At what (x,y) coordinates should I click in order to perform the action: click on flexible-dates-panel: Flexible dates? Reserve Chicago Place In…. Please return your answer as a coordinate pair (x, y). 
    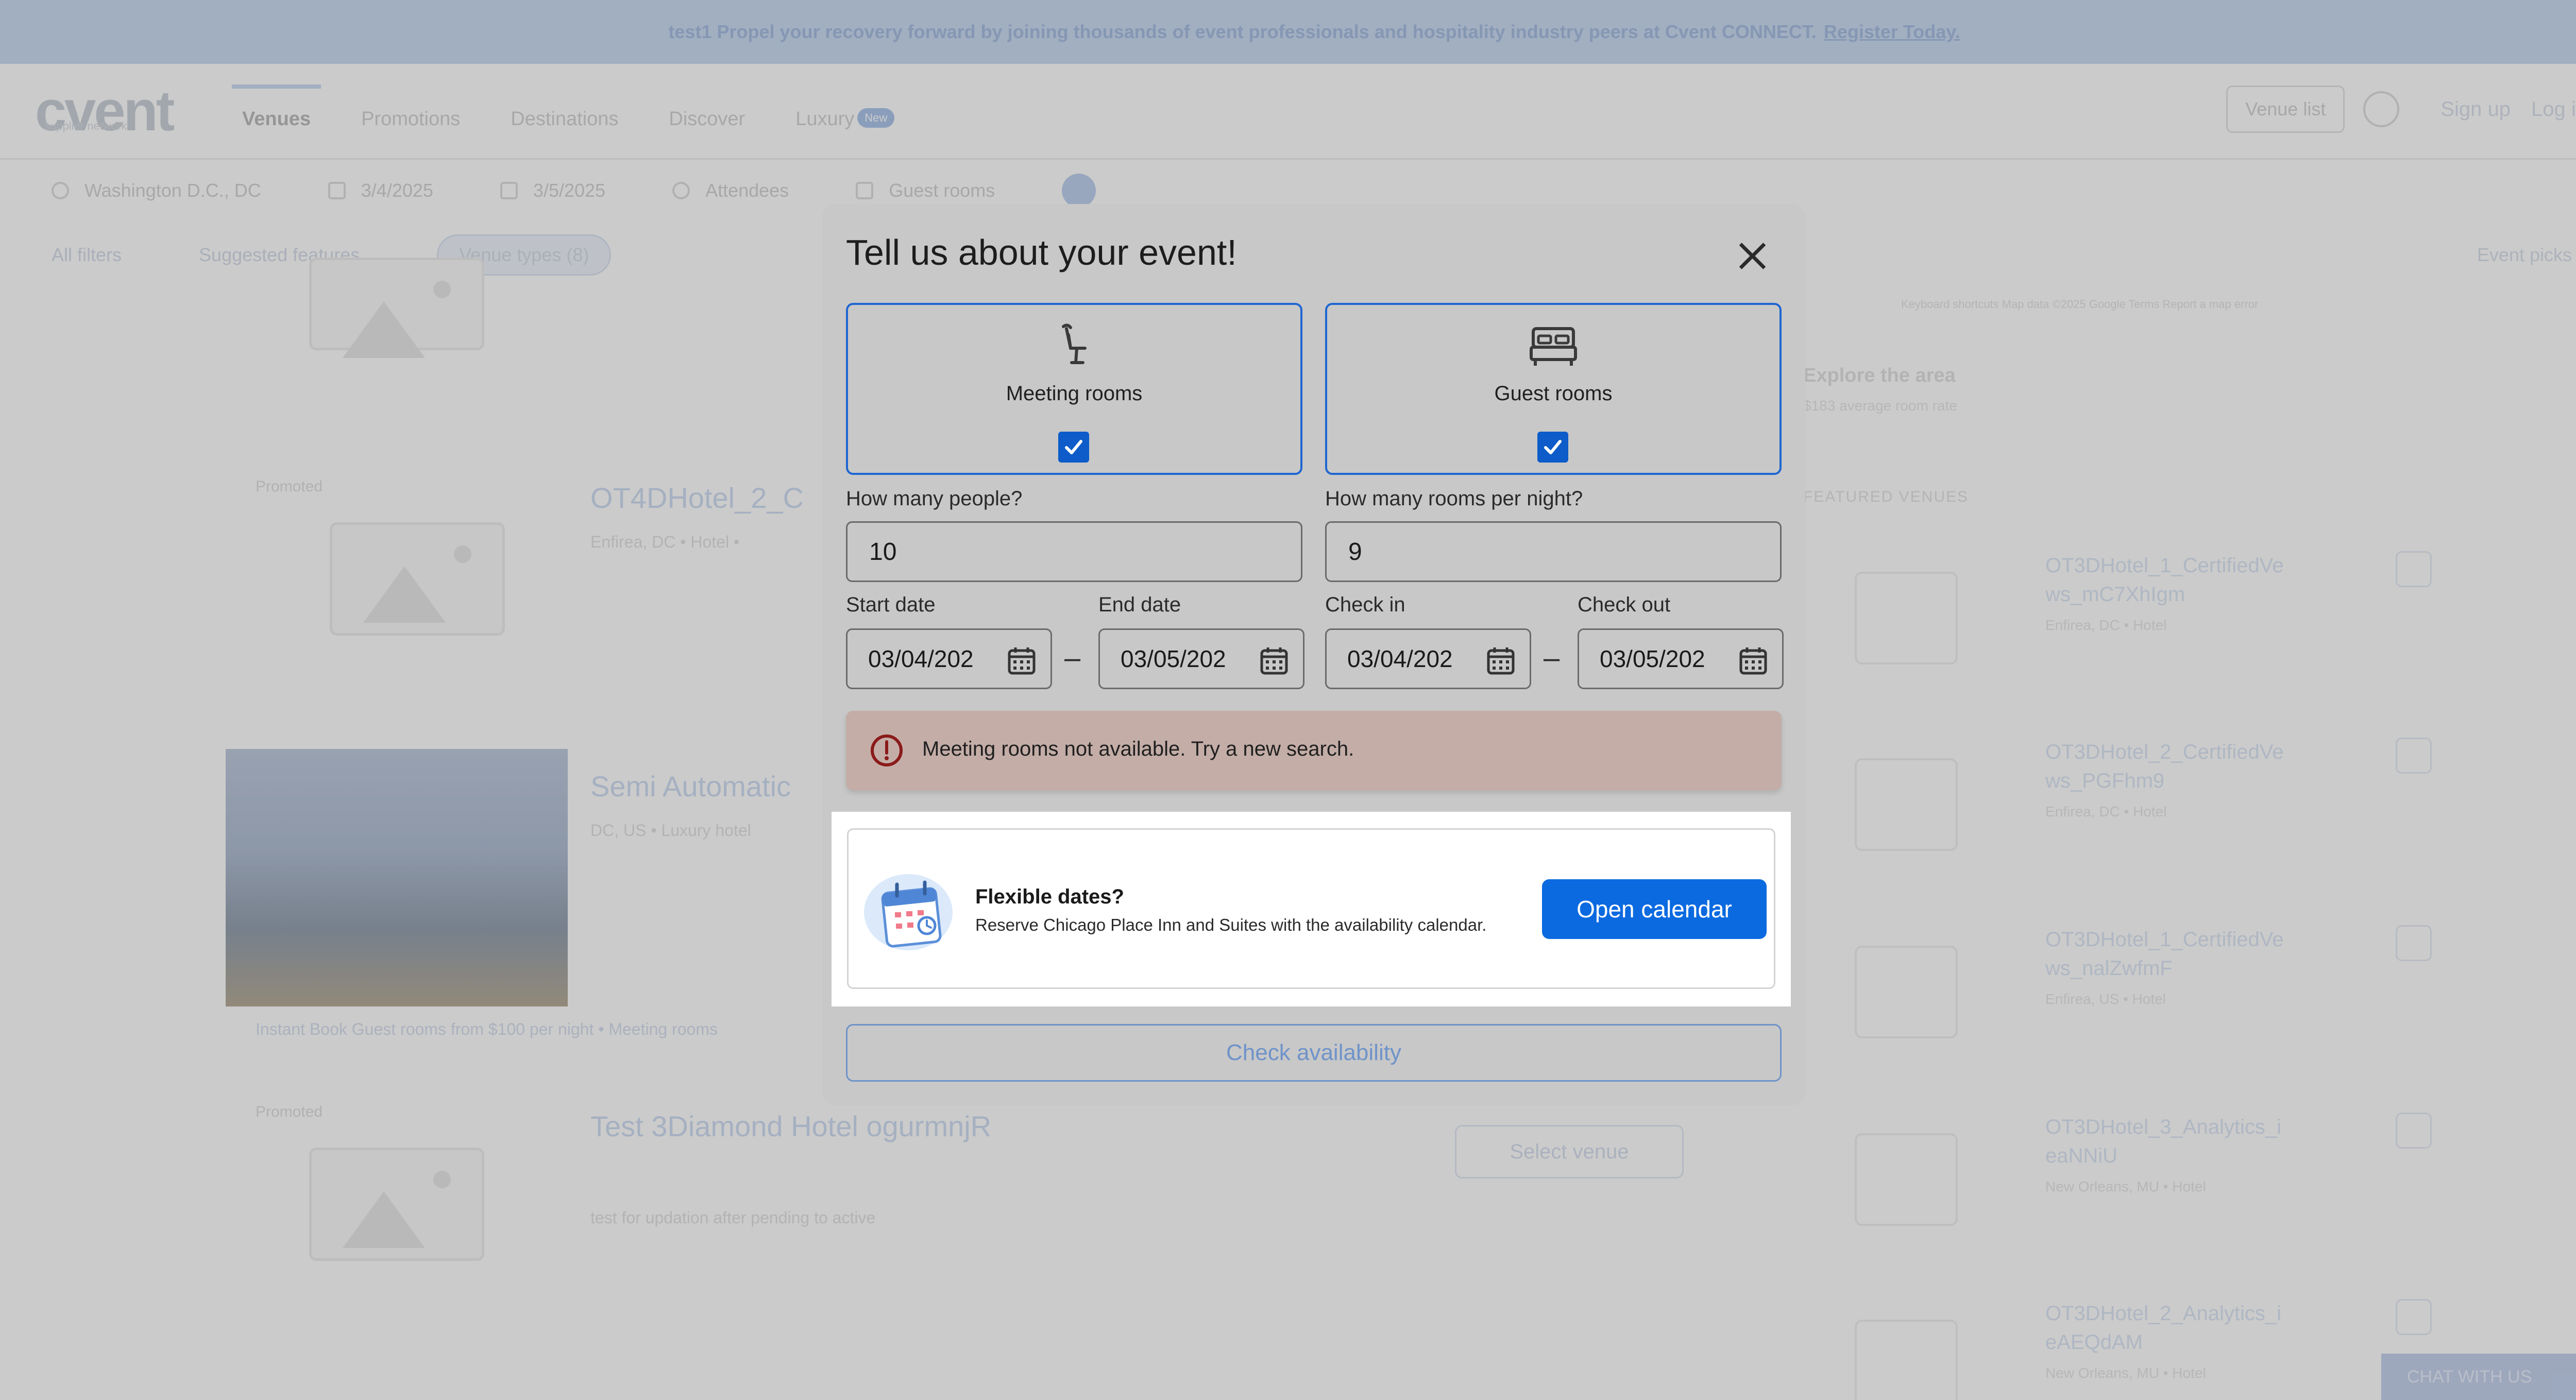
    Looking at the image, I should click on (1311, 909).